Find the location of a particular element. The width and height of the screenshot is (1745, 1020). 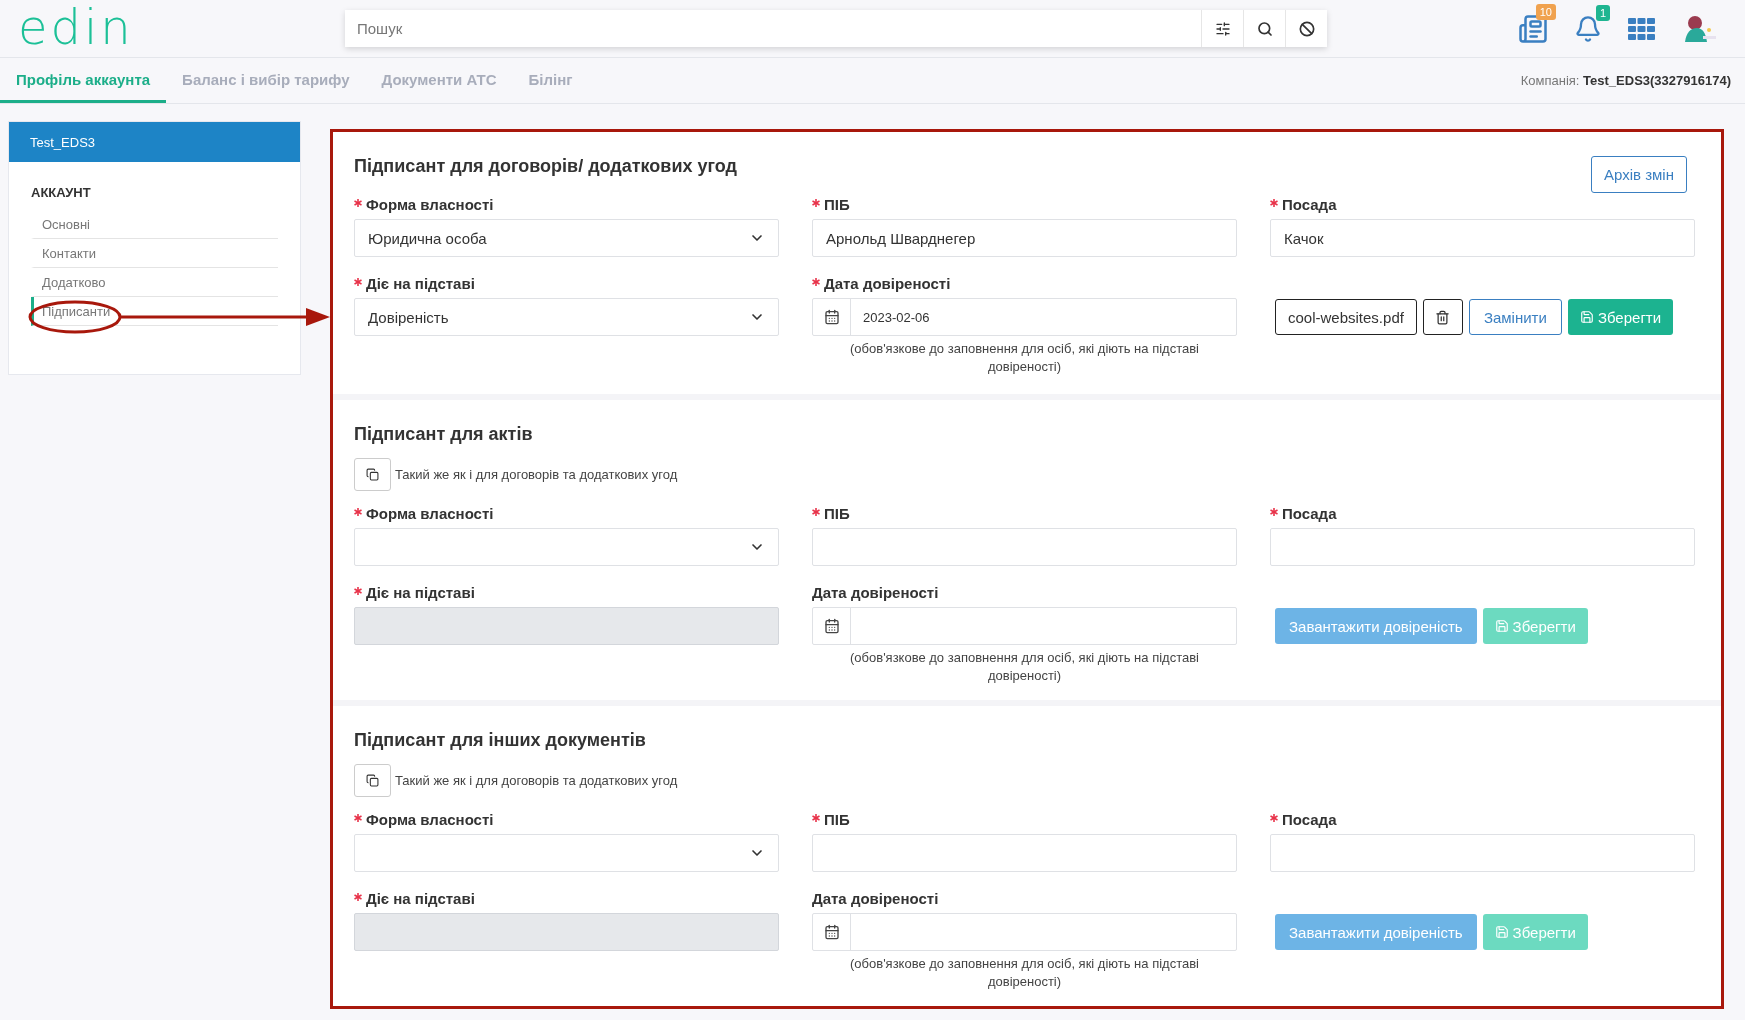

sidebar-item: Основні is located at coordinates (154, 224).